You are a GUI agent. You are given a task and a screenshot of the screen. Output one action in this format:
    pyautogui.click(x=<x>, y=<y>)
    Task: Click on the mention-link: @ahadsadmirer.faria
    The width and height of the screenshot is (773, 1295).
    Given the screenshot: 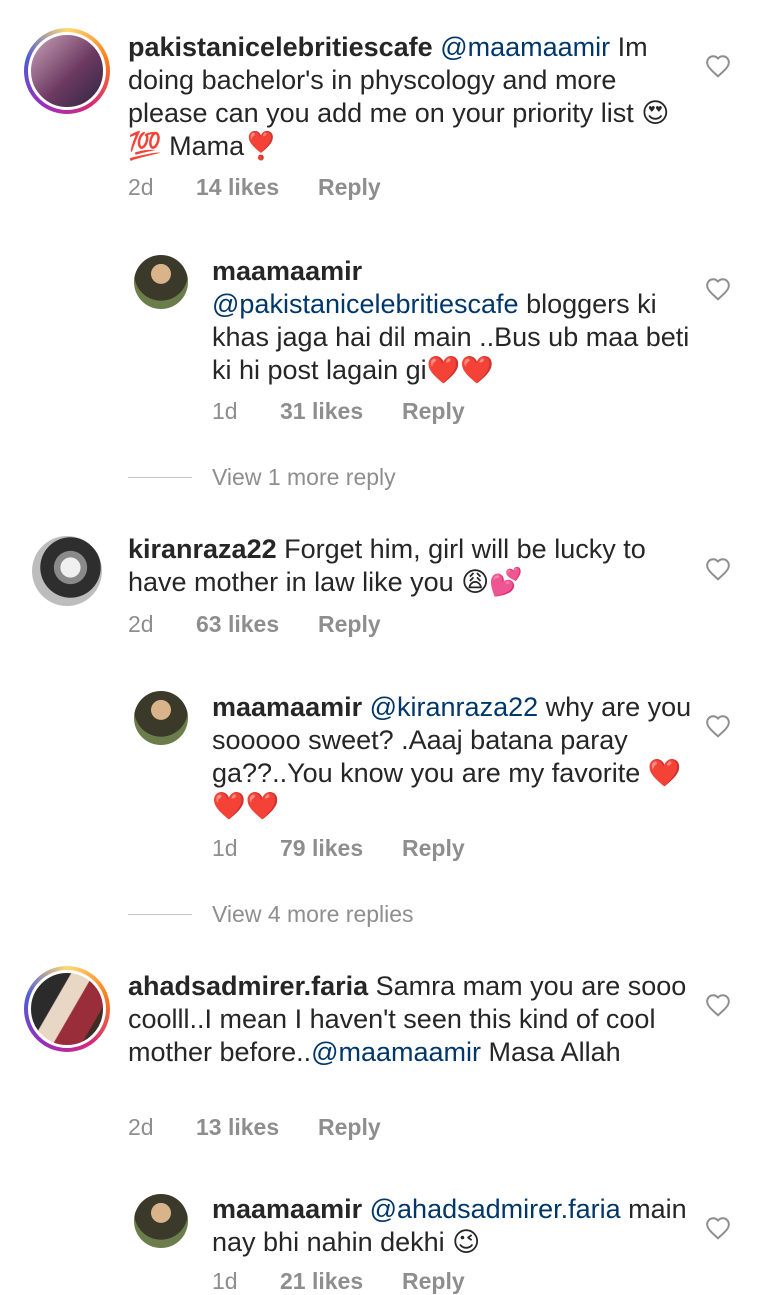 What is the action you would take?
    pyautogui.click(x=495, y=1209)
    